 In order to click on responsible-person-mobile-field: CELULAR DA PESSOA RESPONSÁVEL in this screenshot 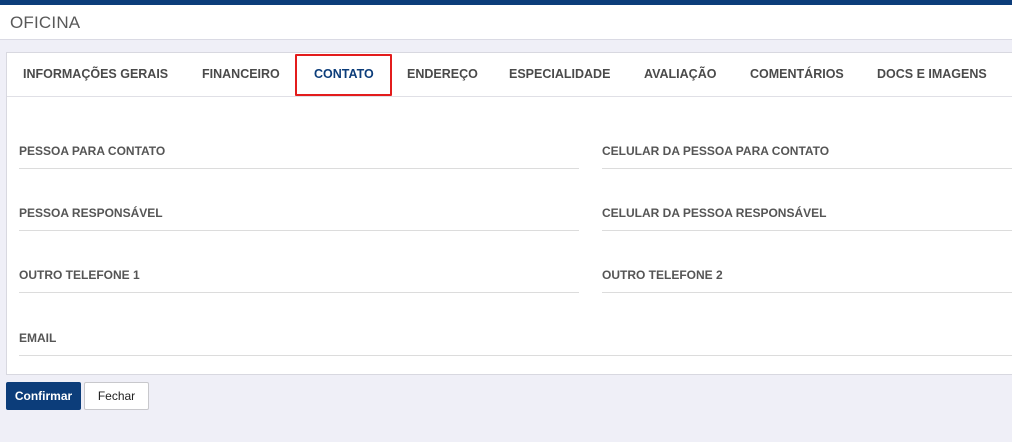, I will do `click(807, 218)`.